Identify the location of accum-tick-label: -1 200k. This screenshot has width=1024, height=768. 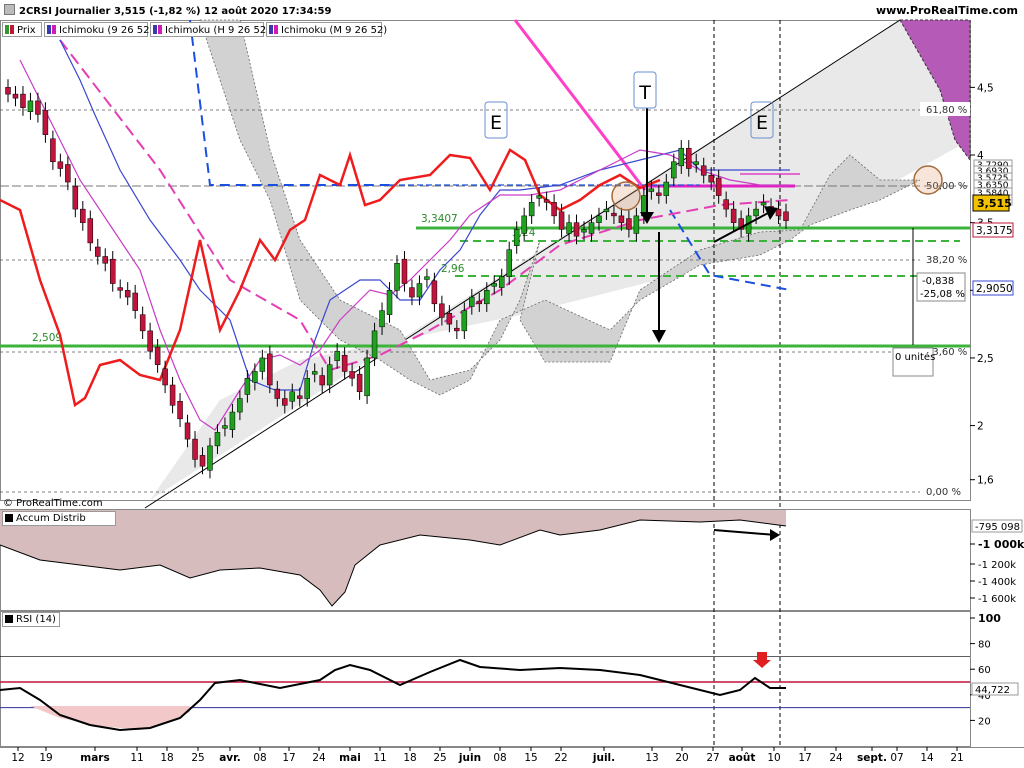
(997, 565).